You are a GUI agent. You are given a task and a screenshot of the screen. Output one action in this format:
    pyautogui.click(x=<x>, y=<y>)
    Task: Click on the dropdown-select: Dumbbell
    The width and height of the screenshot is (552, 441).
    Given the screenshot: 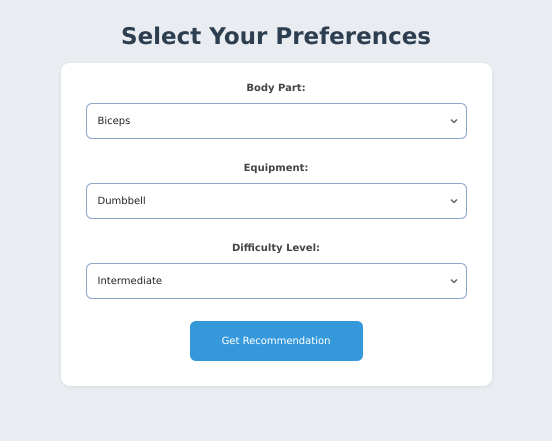 What is the action you would take?
    pyautogui.click(x=276, y=201)
    